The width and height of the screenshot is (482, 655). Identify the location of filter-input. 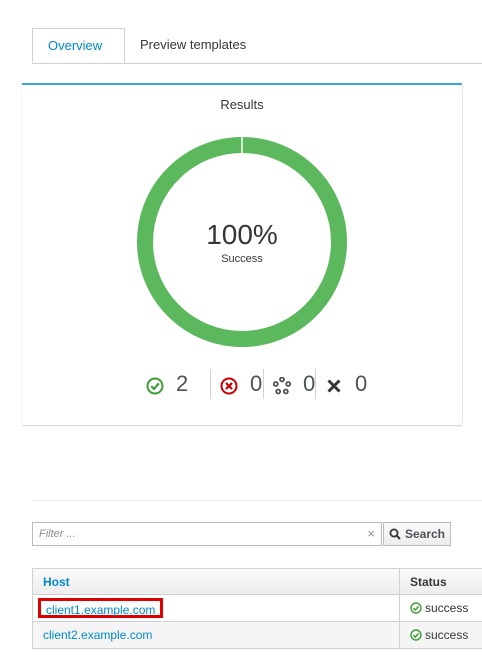
(194, 534).